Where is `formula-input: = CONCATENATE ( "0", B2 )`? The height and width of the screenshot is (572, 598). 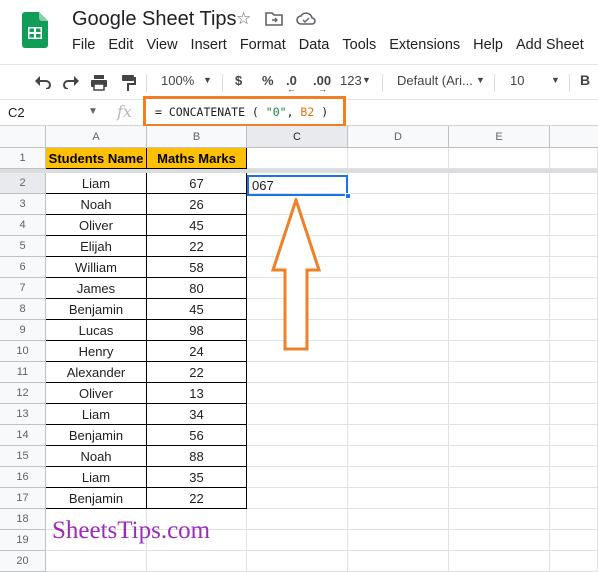
formula-input: = CONCATENATE ( "0", B2 ) is located at coordinates (244, 111).